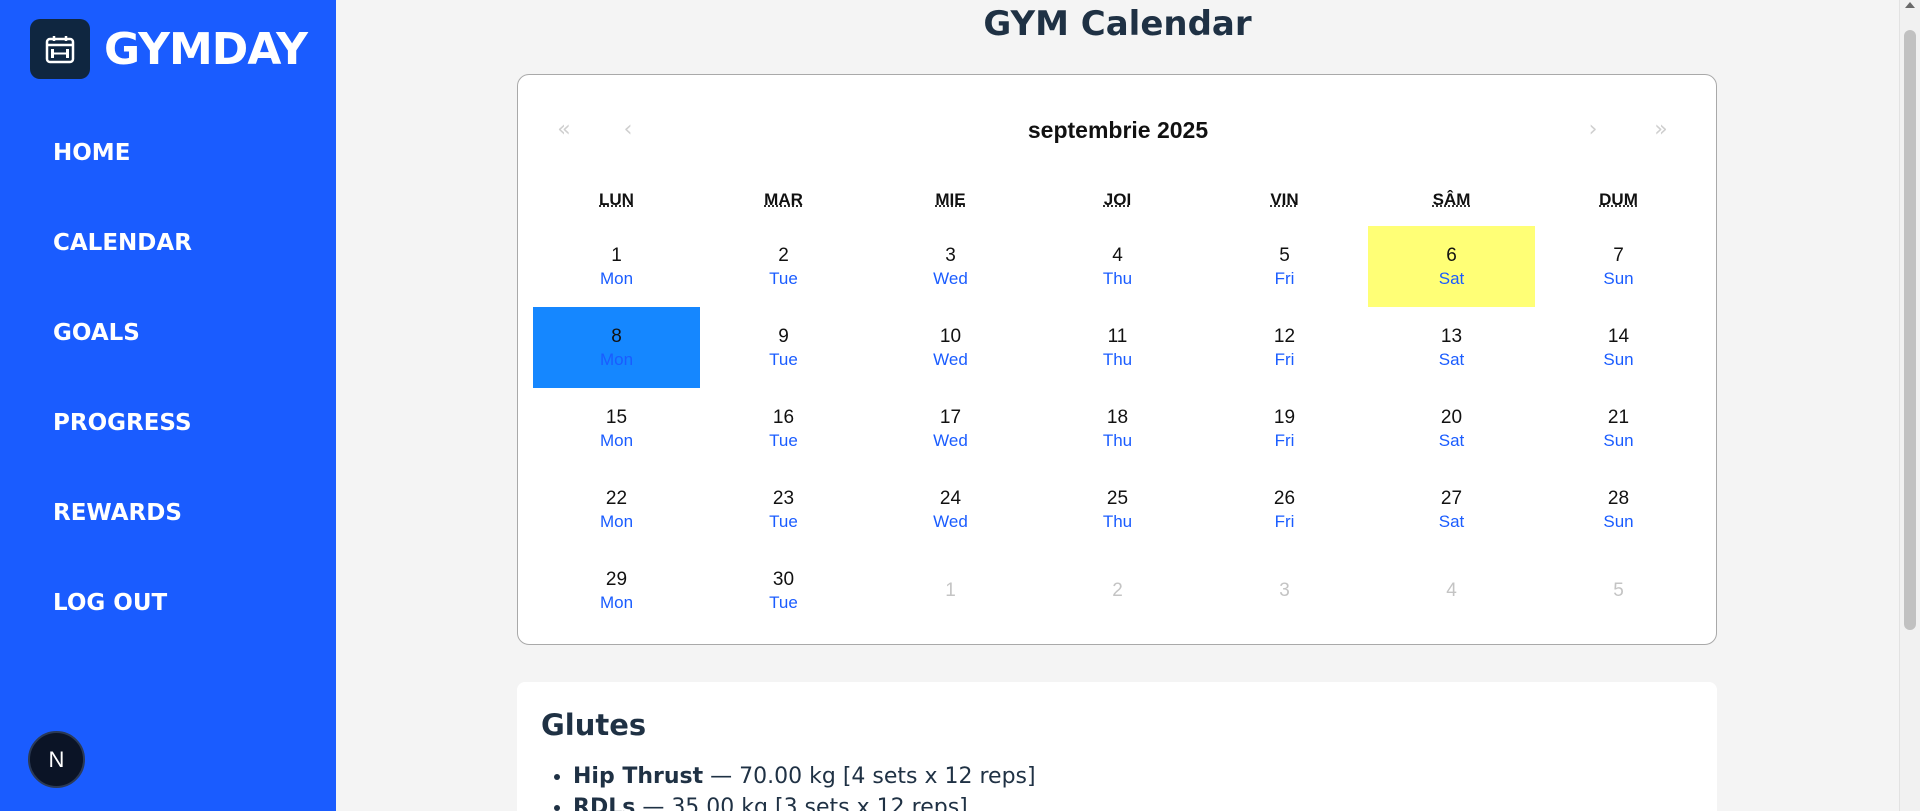  I want to click on day-tile: 2 Tue, so click(783, 266).